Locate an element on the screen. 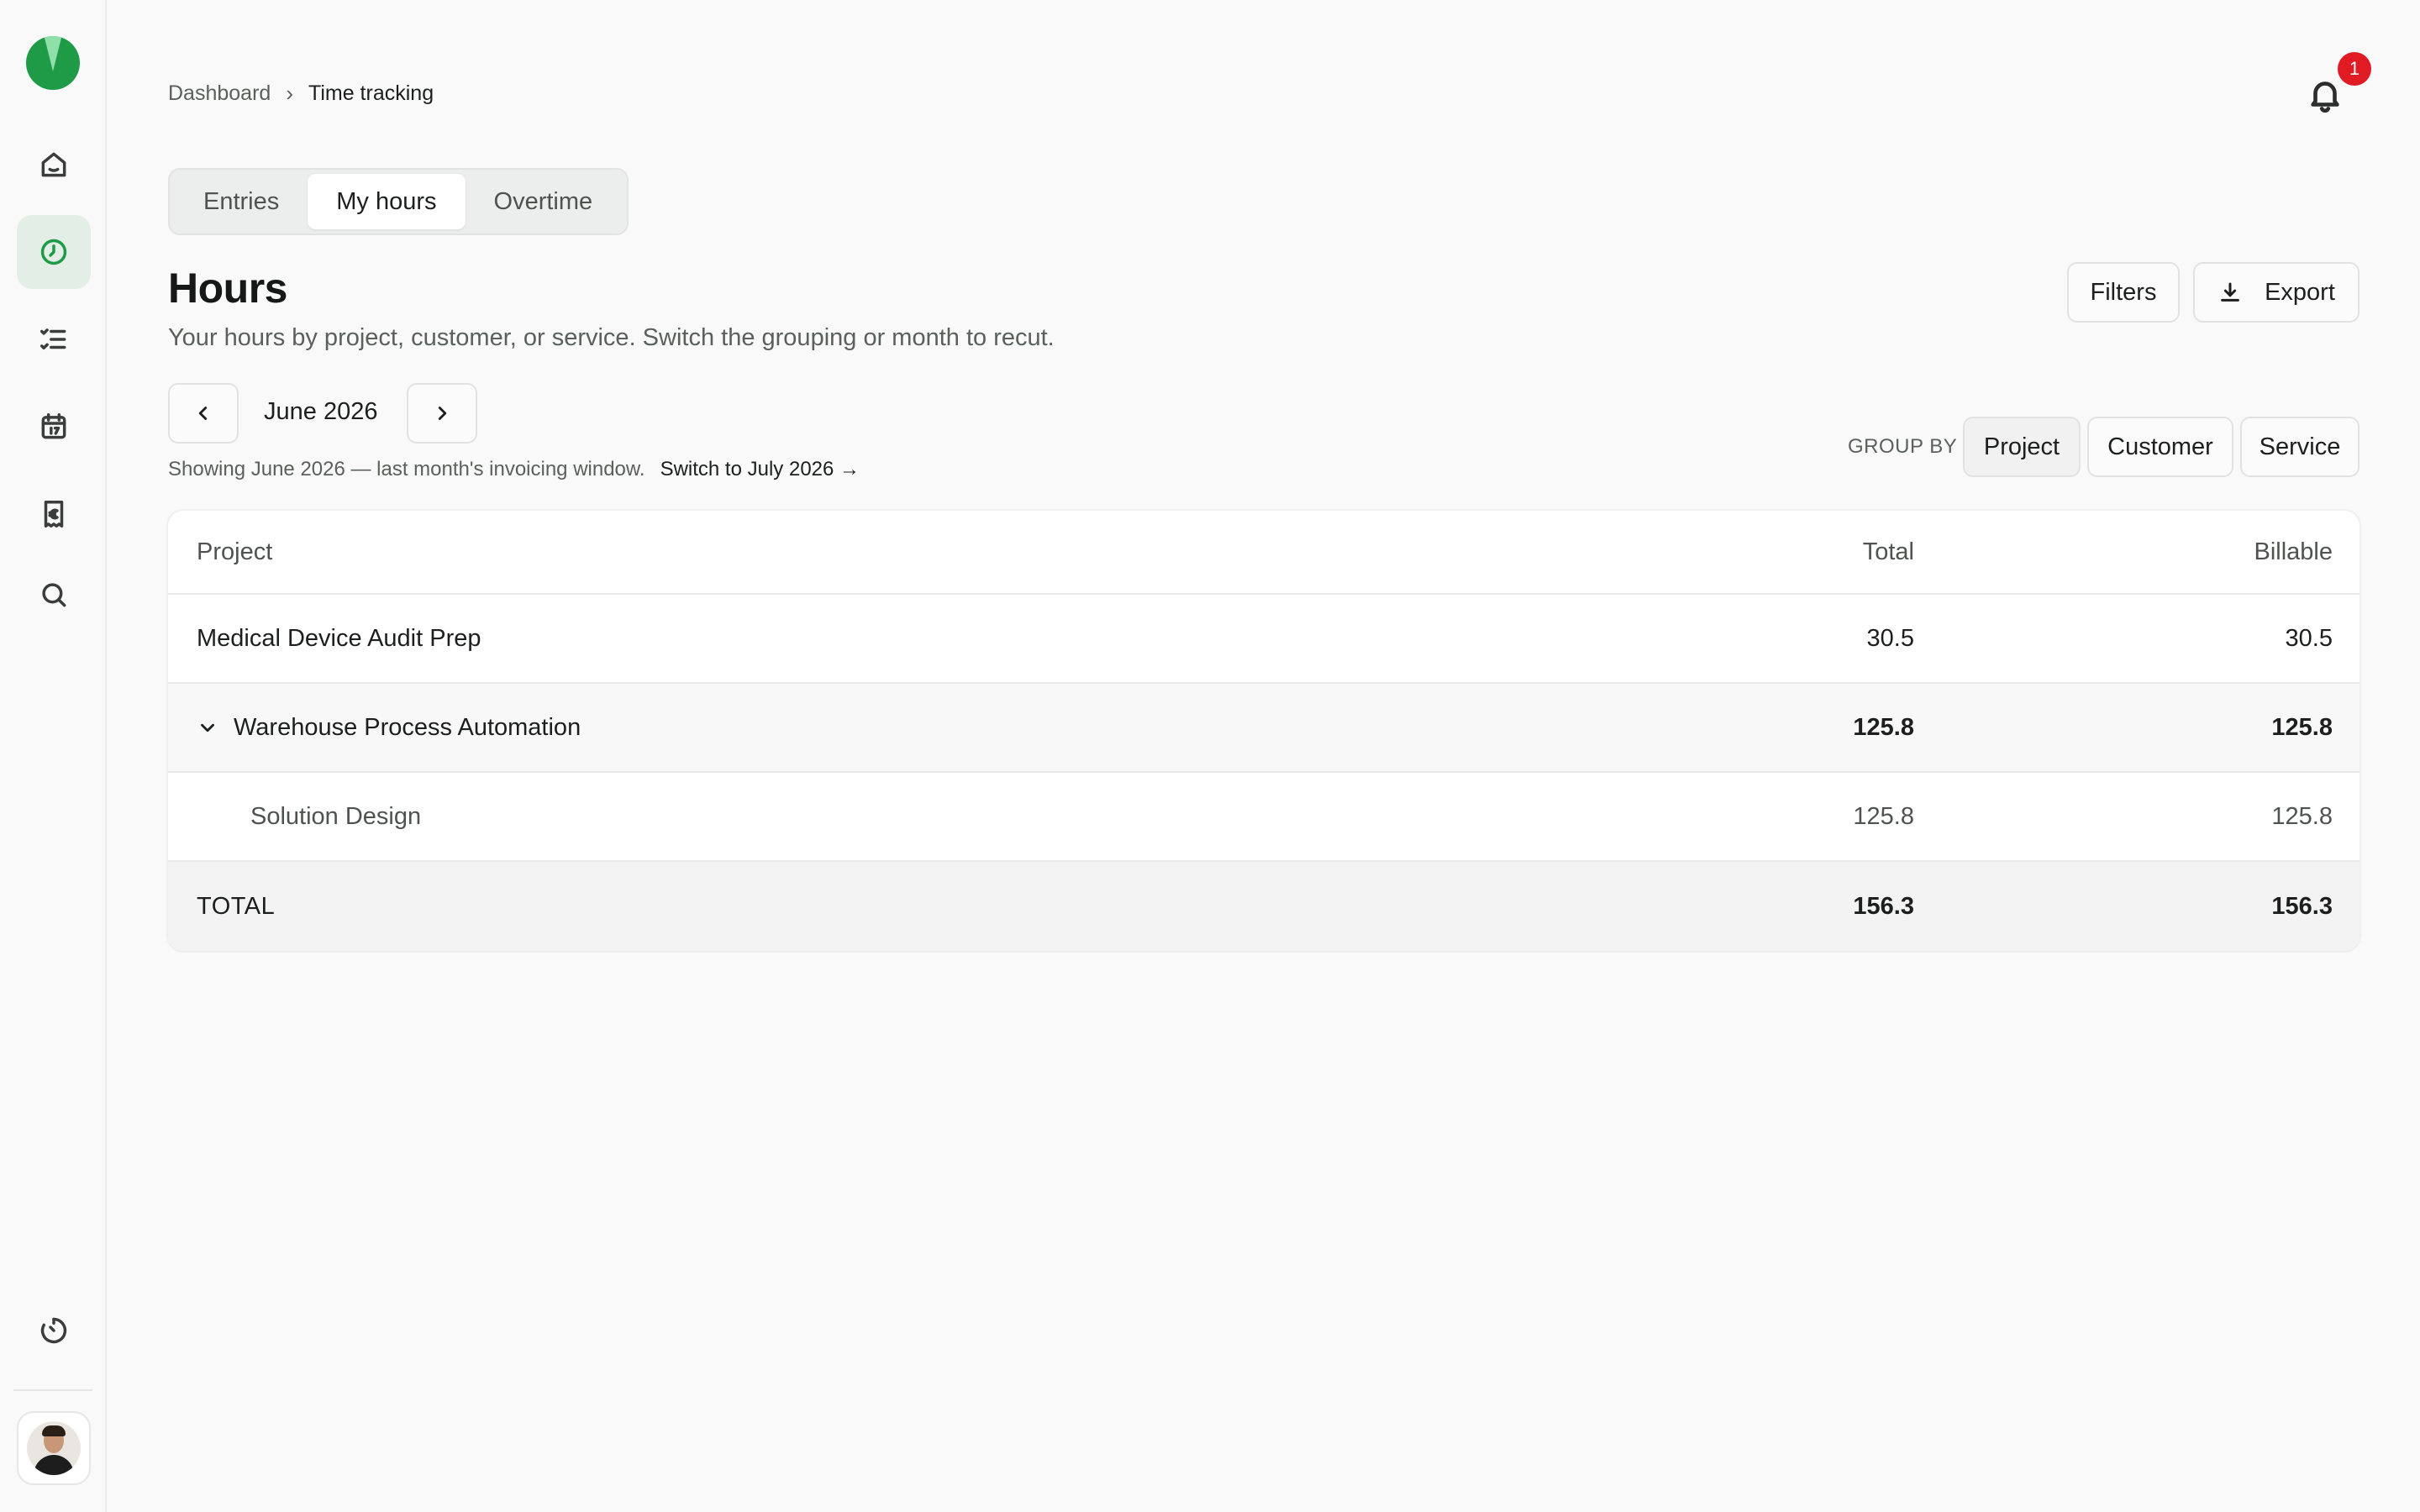 Image resolution: width=2420 pixels, height=1512 pixels. checklist-icon is located at coordinates (53, 339).